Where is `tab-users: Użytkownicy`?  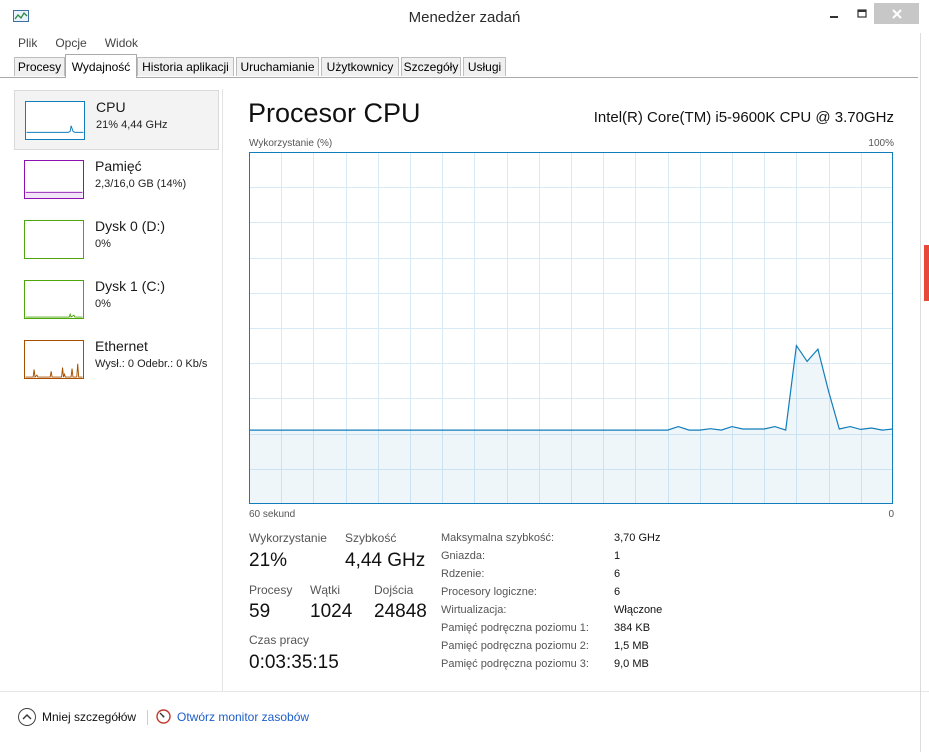 tab-users: Użytkownicy is located at coordinates (360, 66).